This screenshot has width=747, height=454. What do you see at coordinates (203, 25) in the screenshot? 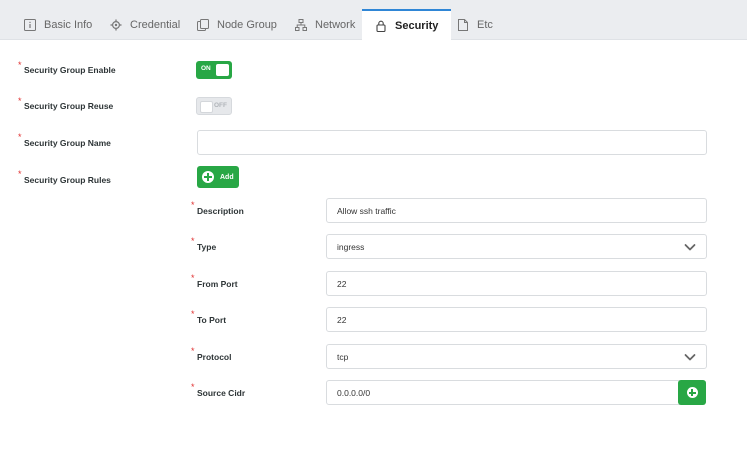
I see `node-group-icon` at bounding box center [203, 25].